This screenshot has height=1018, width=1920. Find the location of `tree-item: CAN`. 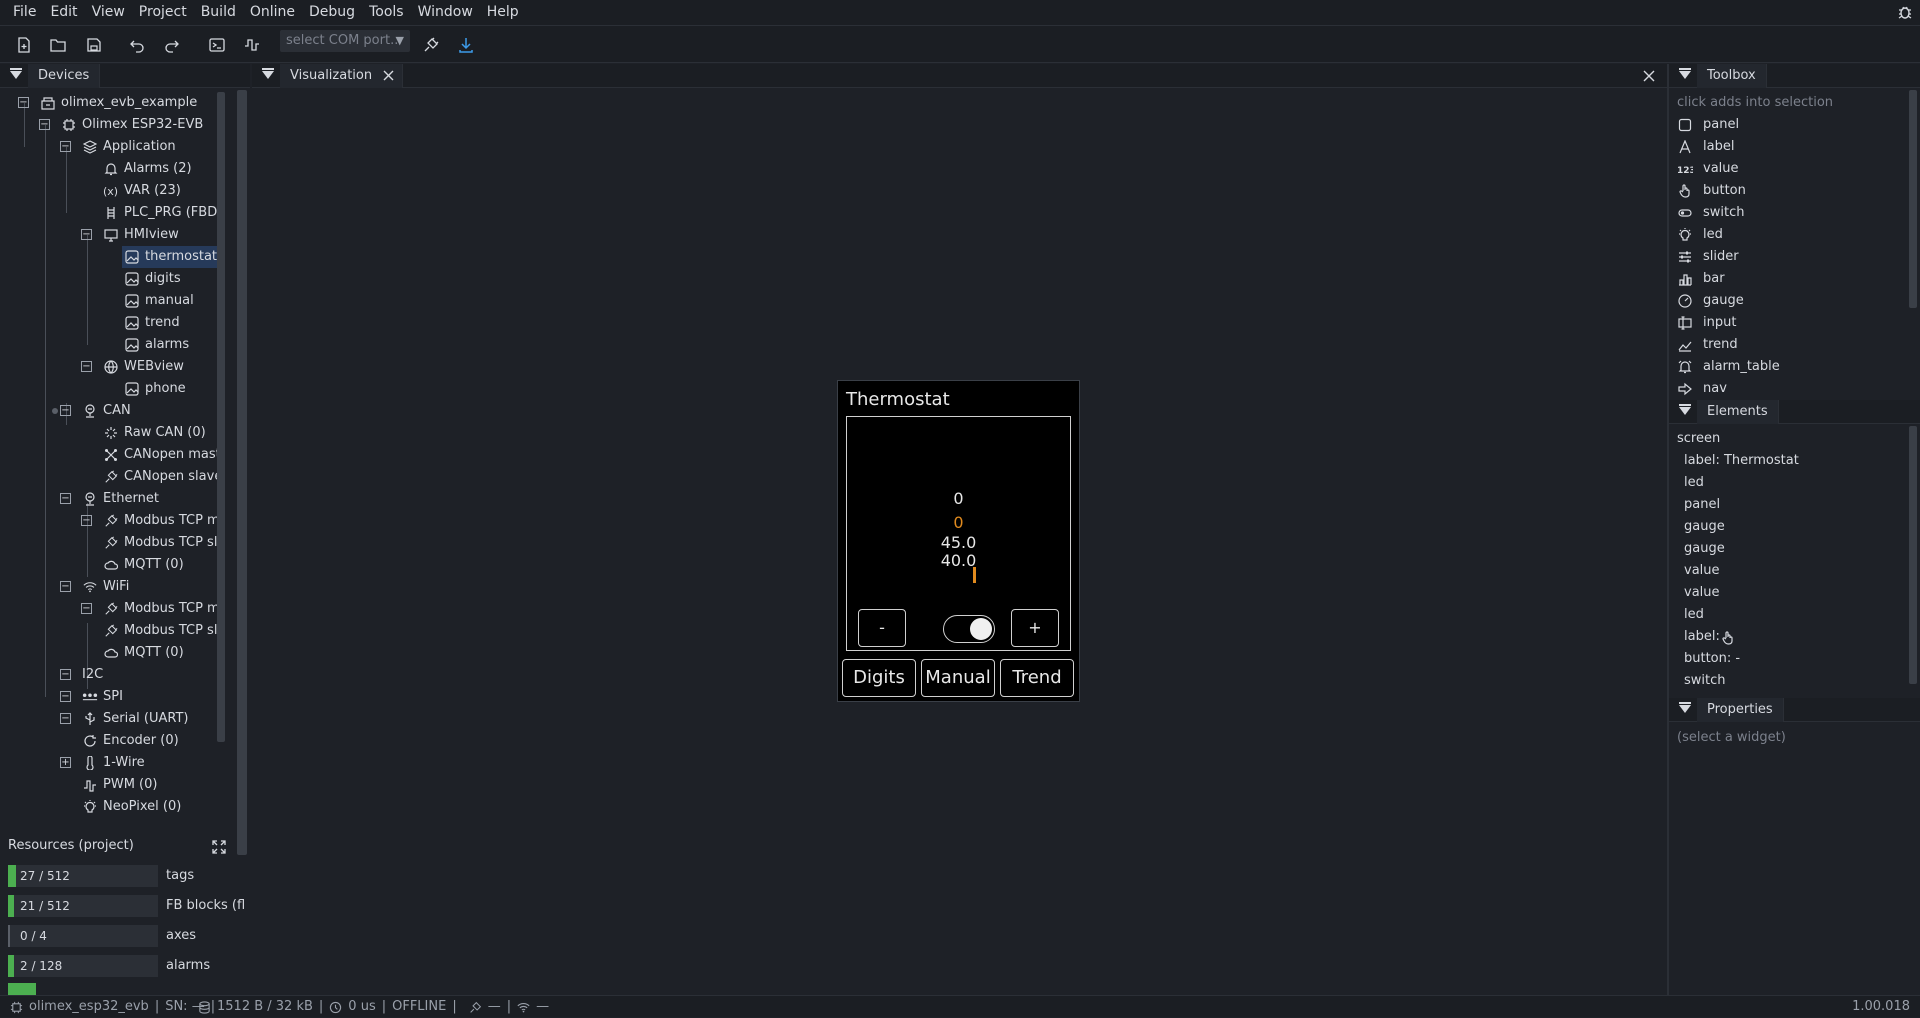

tree-item: CAN is located at coordinates (108, 411).